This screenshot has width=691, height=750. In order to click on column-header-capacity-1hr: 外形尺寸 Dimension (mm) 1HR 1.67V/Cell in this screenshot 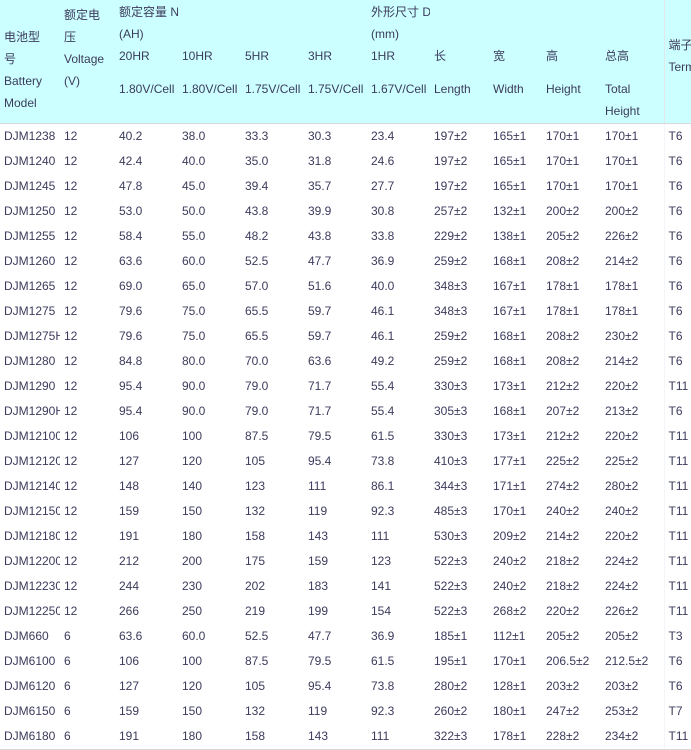, I will do `click(398, 61)`.